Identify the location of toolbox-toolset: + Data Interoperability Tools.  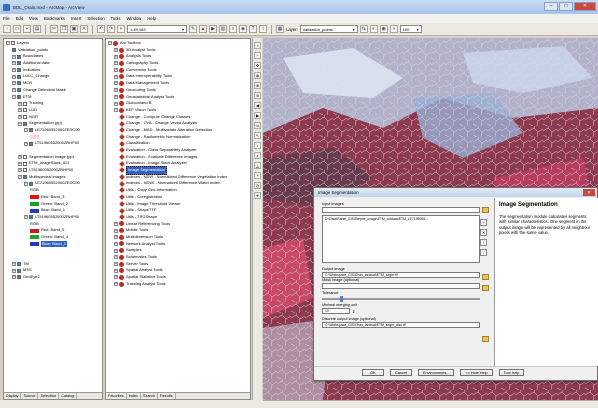
(178, 76).